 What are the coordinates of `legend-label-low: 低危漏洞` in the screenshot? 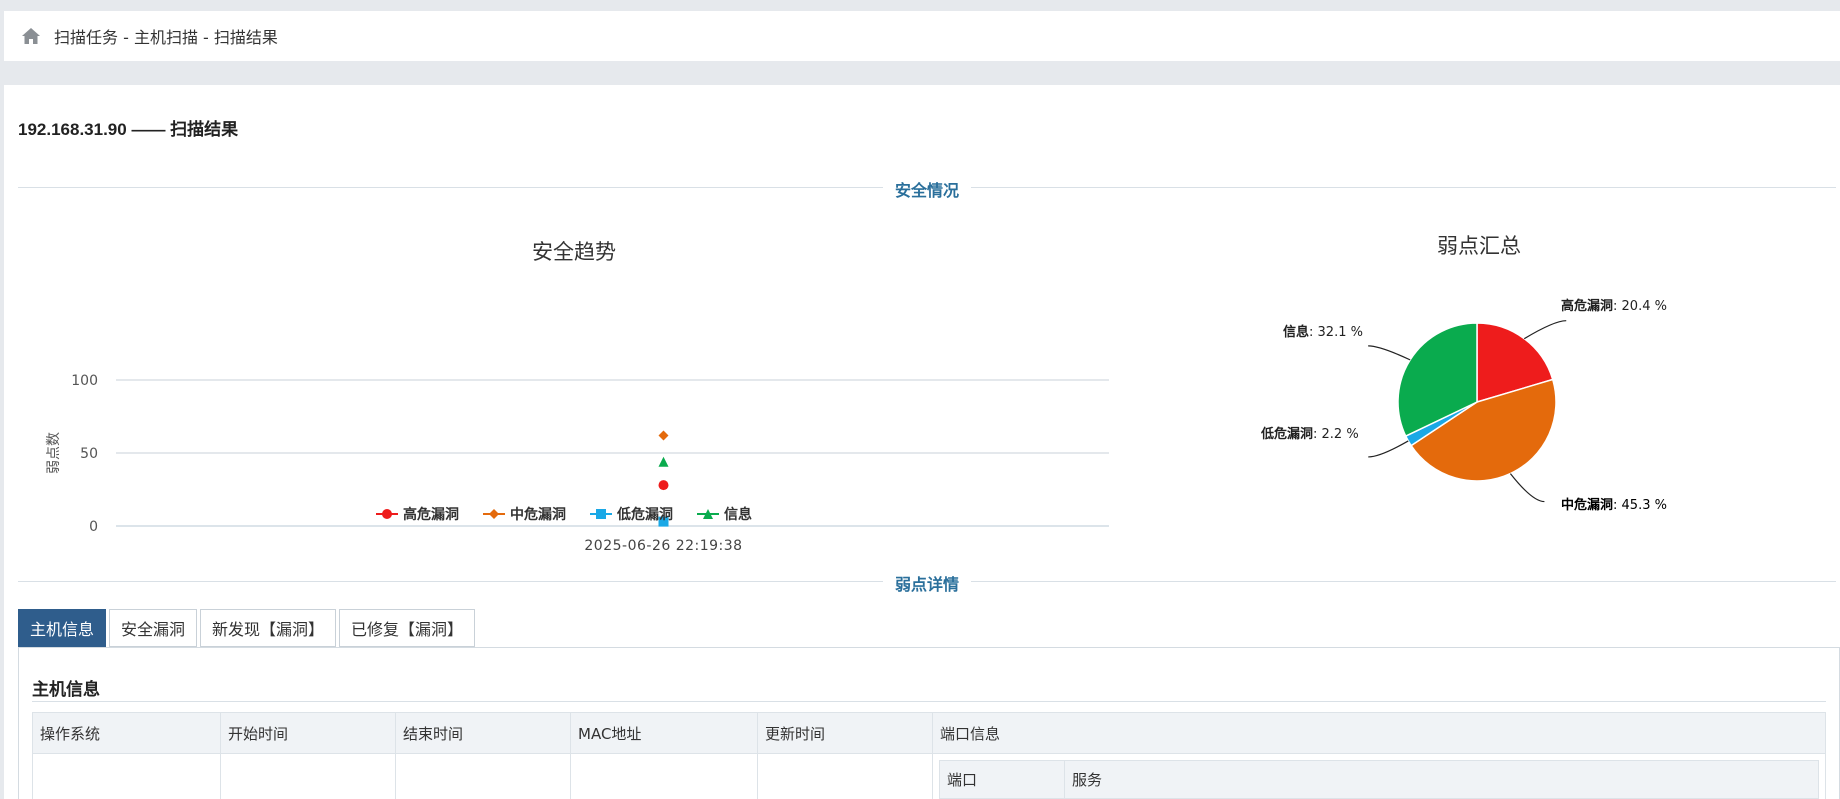 It's located at (645, 515).